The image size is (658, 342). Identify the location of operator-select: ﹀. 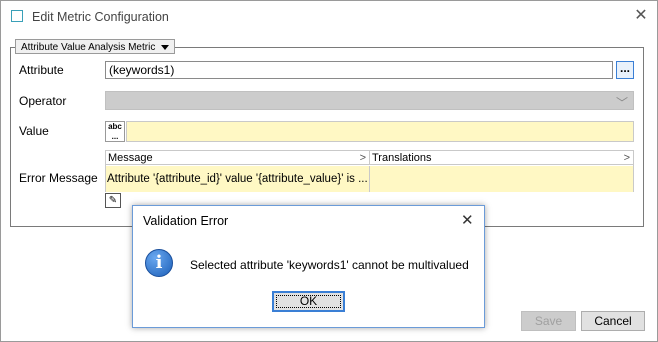
(369, 100).